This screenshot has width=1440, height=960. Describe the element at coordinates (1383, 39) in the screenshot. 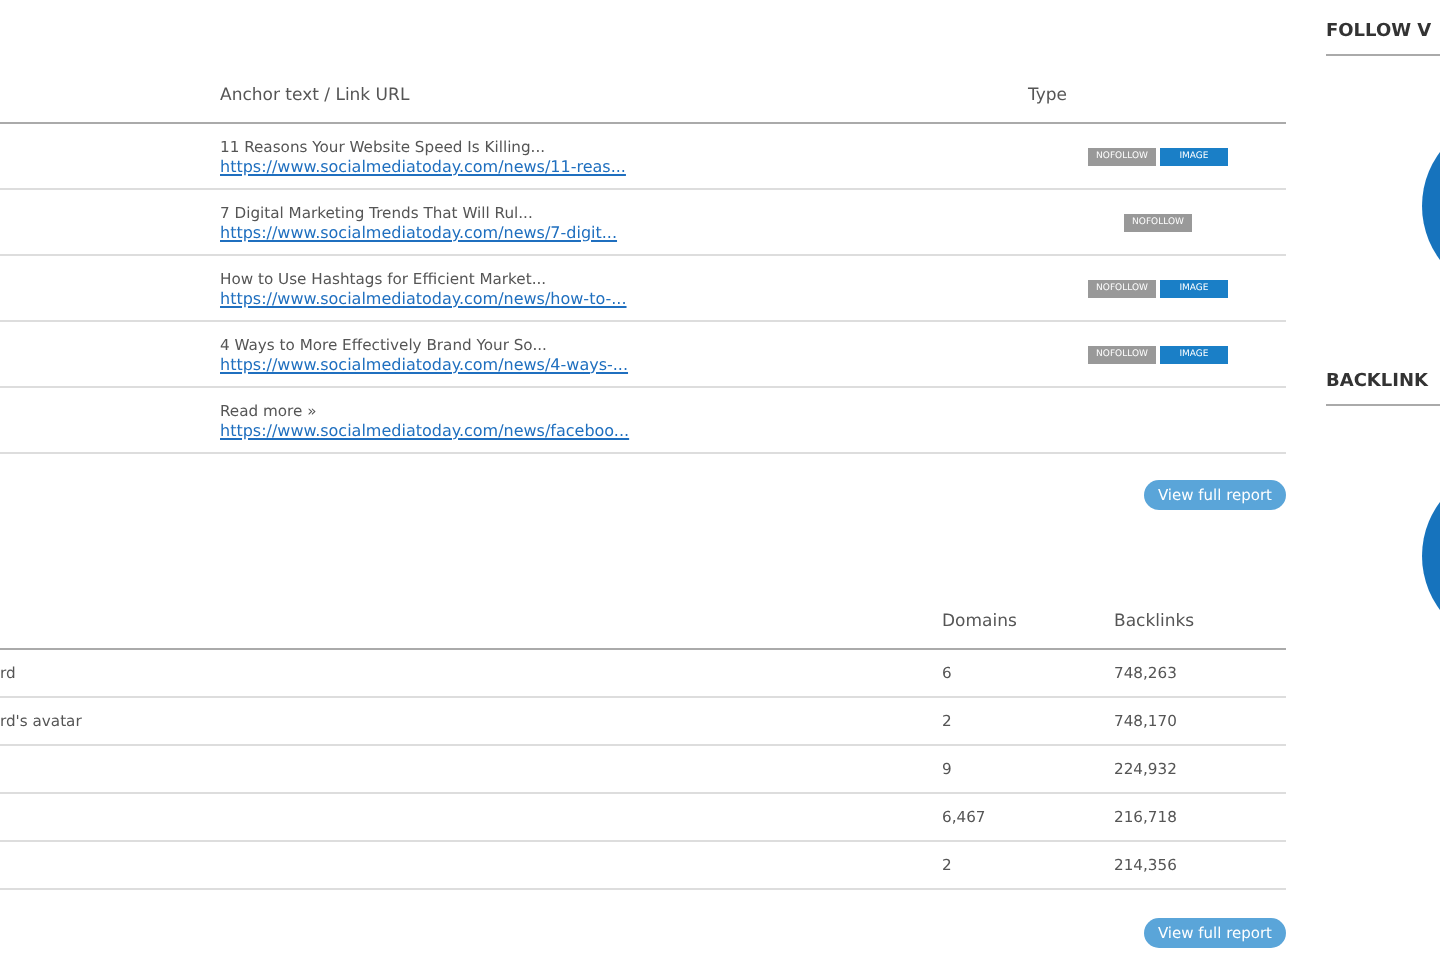

I see `section-title: FOLLOW V` at that location.